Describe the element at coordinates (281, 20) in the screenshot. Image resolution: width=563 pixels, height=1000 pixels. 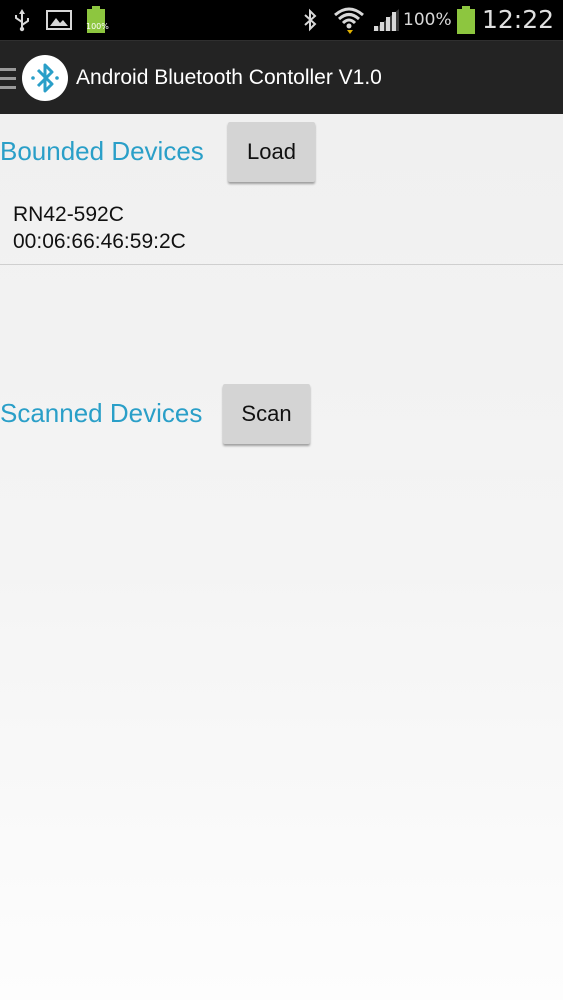
I see `status-bar: 100% 100% 12:22` at that location.